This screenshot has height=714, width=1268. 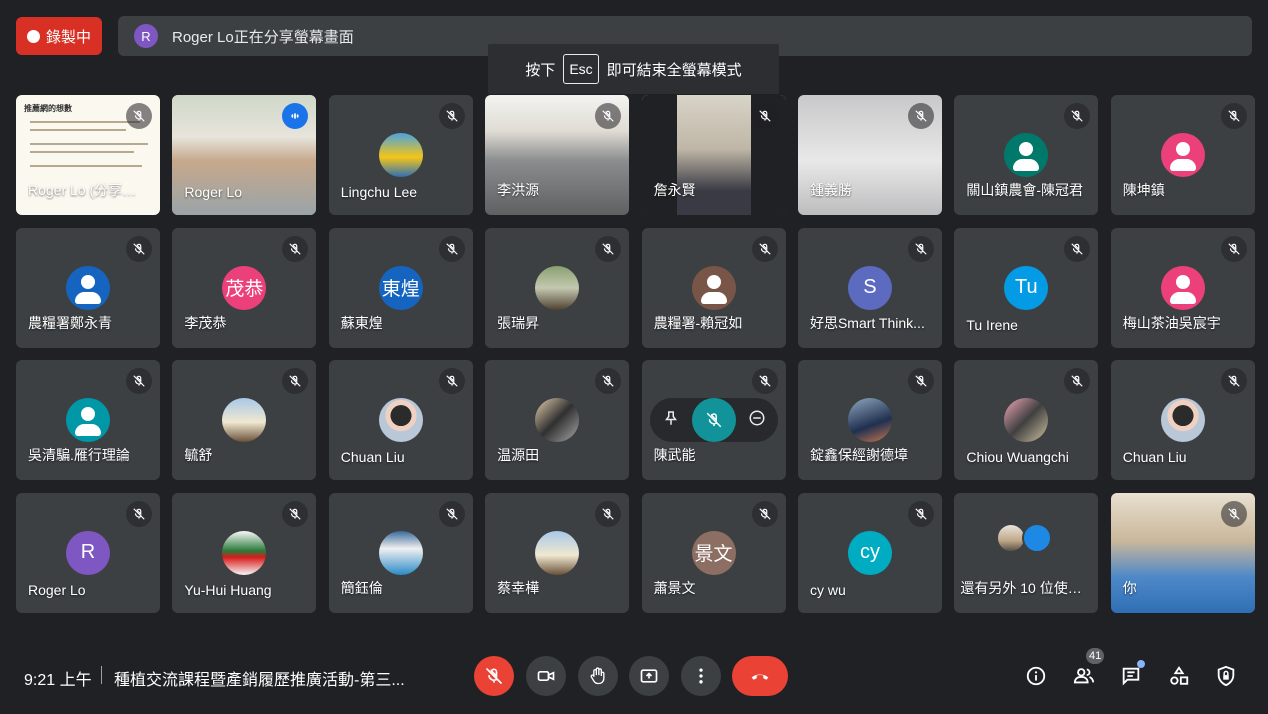 What do you see at coordinates (400, 552) in the screenshot?
I see `participant-tile: 簡鈺倫` at bounding box center [400, 552].